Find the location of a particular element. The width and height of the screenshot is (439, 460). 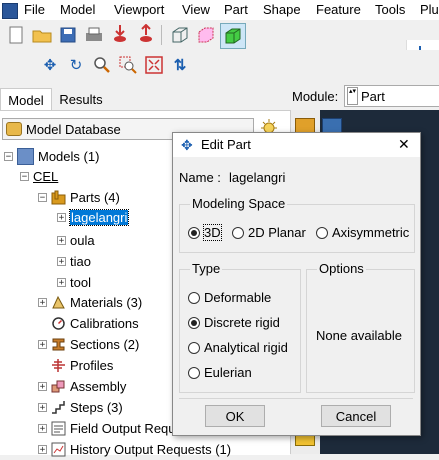

radio-2d-planar: 2D Planar is located at coordinates (269, 232).